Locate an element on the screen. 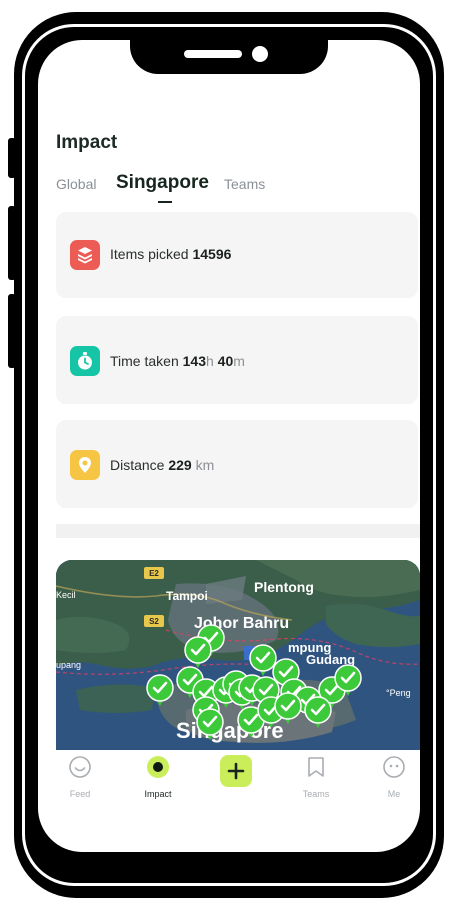 The width and height of the screenshot is (458, 906). distance-unit: km is located at coordinates (205, 465).